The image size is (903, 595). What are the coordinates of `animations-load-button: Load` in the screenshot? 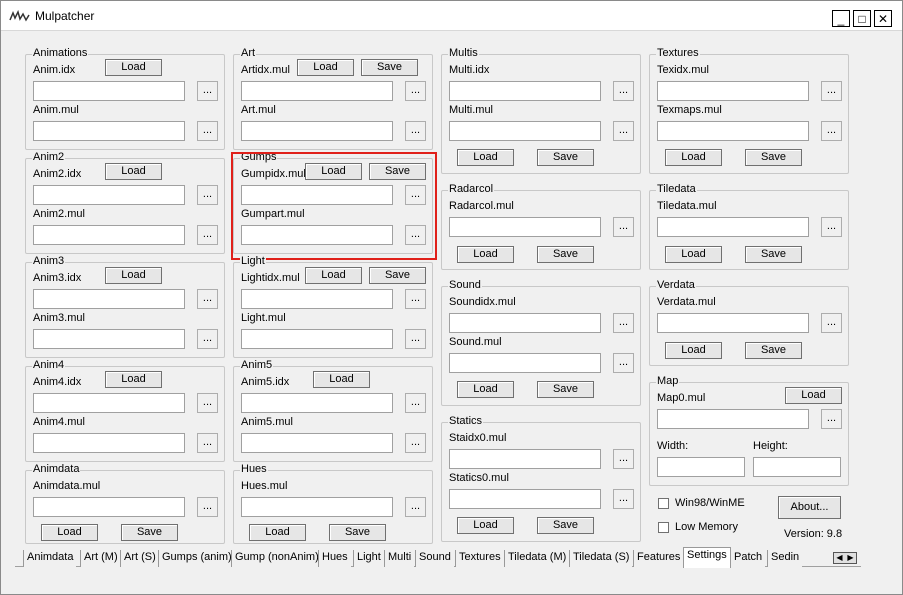 It's located at (133, 67).